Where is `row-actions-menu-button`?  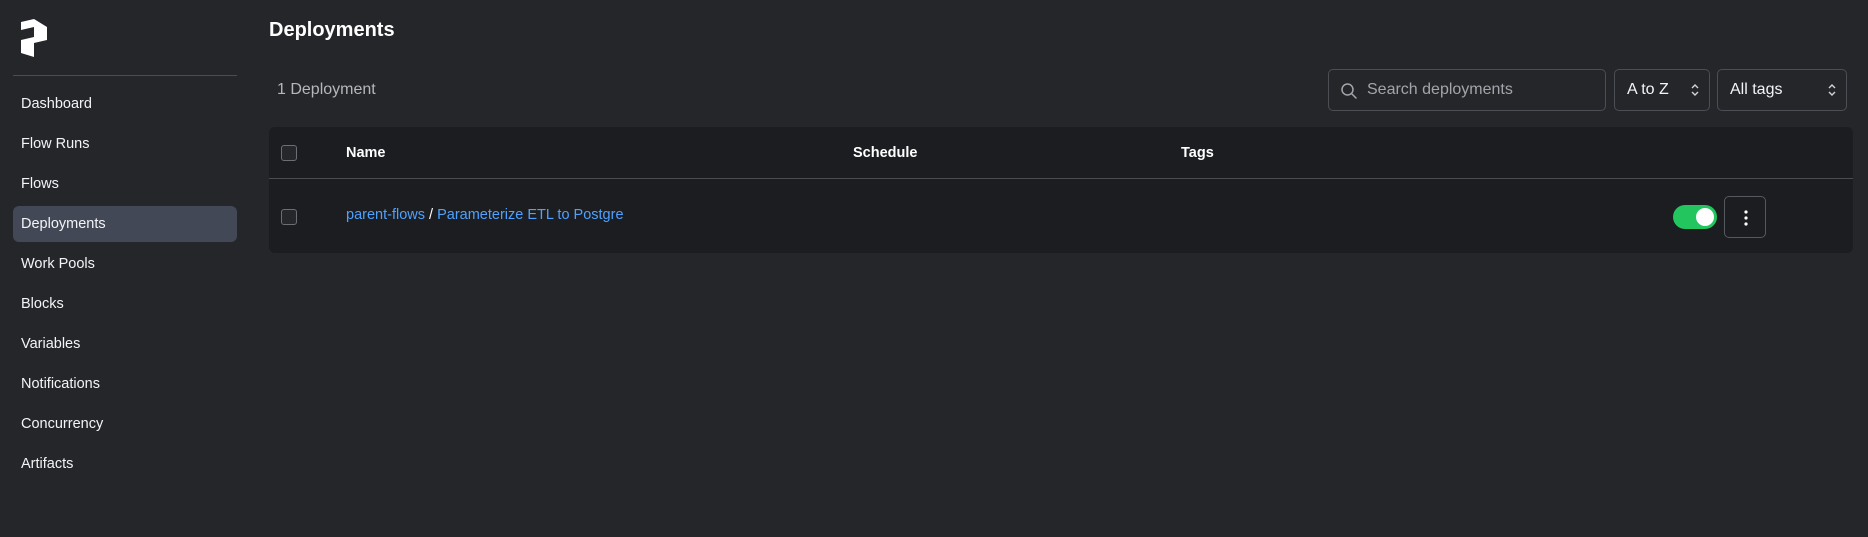
row-actions-menu-button is located at coordinates (1745, 217).